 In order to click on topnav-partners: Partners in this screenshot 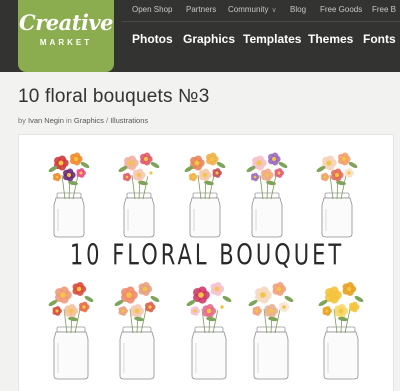, I will do `click(201, 9)`.